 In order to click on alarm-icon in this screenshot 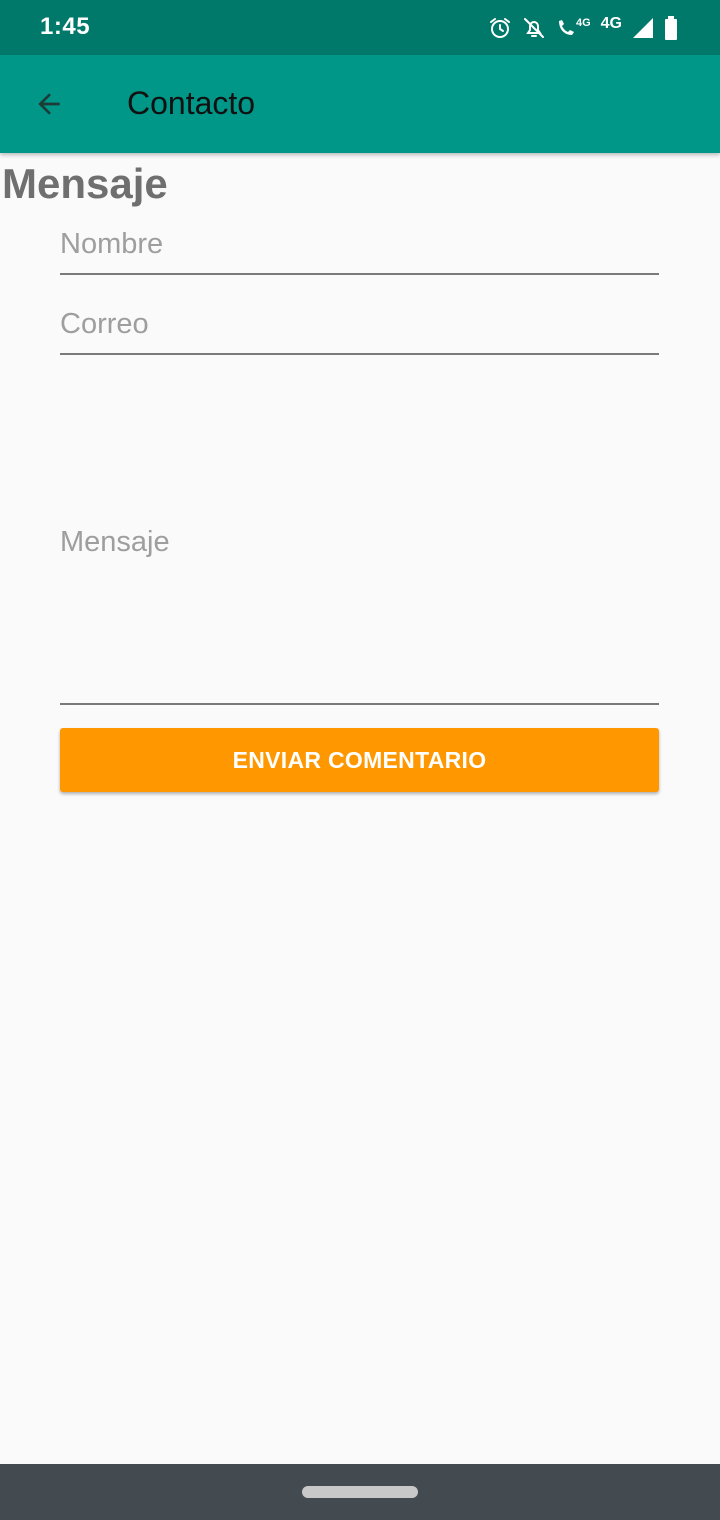, I will do `click(500, 28)`.